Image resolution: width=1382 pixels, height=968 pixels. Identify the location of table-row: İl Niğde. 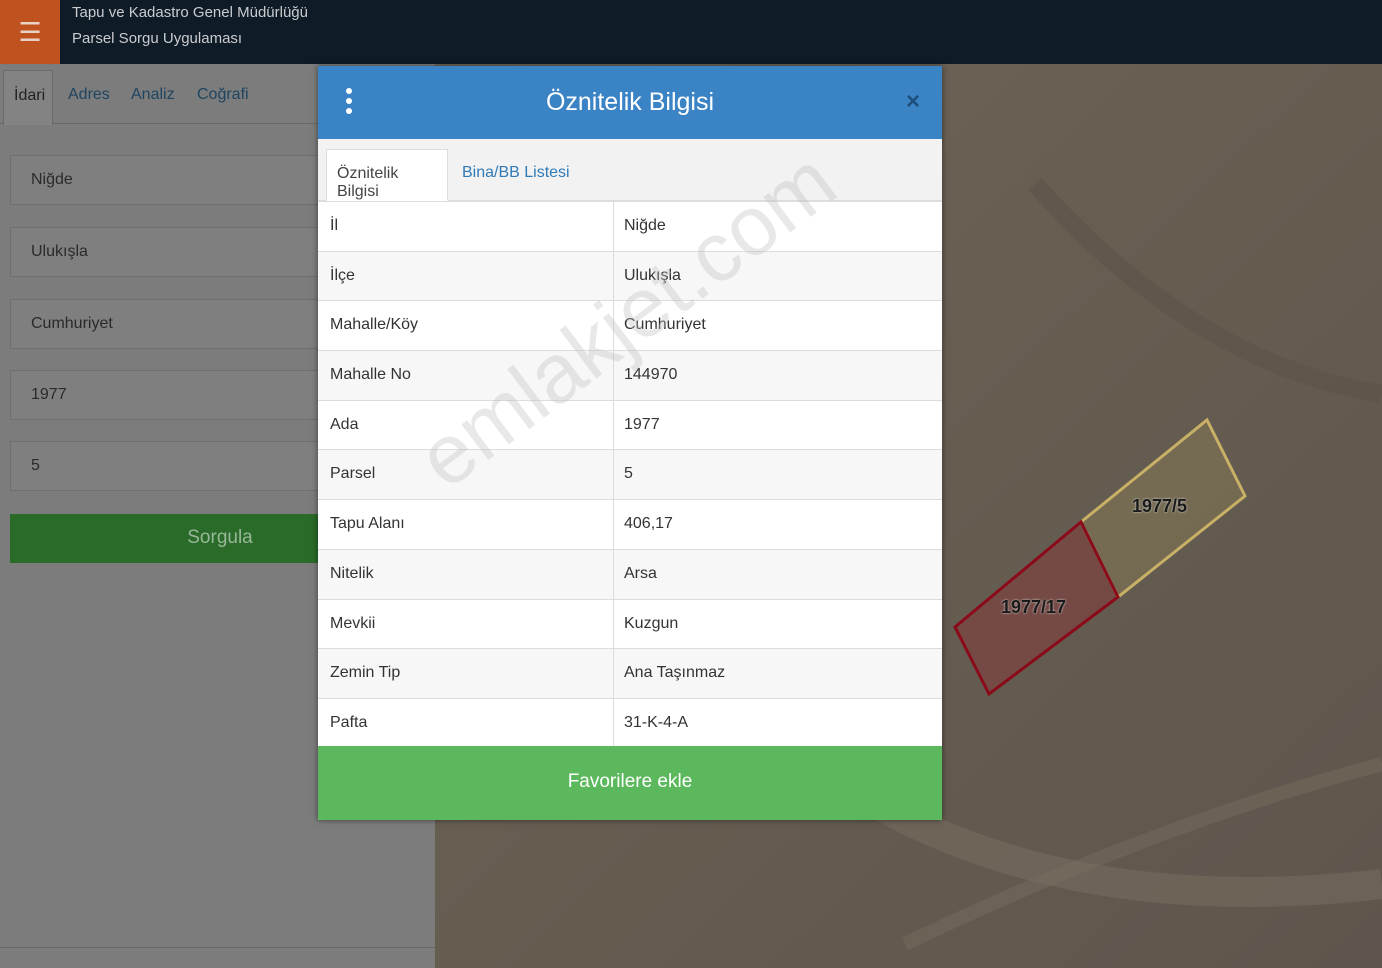
(630, 226).